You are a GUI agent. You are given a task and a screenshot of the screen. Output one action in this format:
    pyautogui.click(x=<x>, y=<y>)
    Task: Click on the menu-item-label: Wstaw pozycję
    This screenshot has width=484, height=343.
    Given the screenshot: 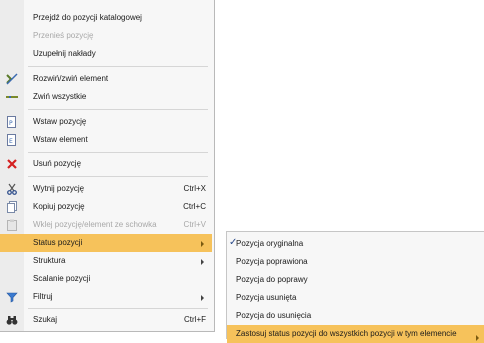 What is the action you would take?
    pyautogui.click(x=60, y=121)
    